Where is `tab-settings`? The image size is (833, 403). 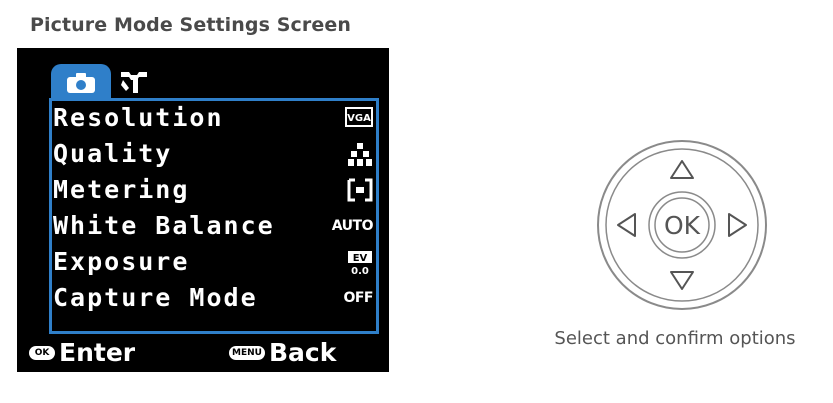
tab-settings is located at coordinates (134, 81).